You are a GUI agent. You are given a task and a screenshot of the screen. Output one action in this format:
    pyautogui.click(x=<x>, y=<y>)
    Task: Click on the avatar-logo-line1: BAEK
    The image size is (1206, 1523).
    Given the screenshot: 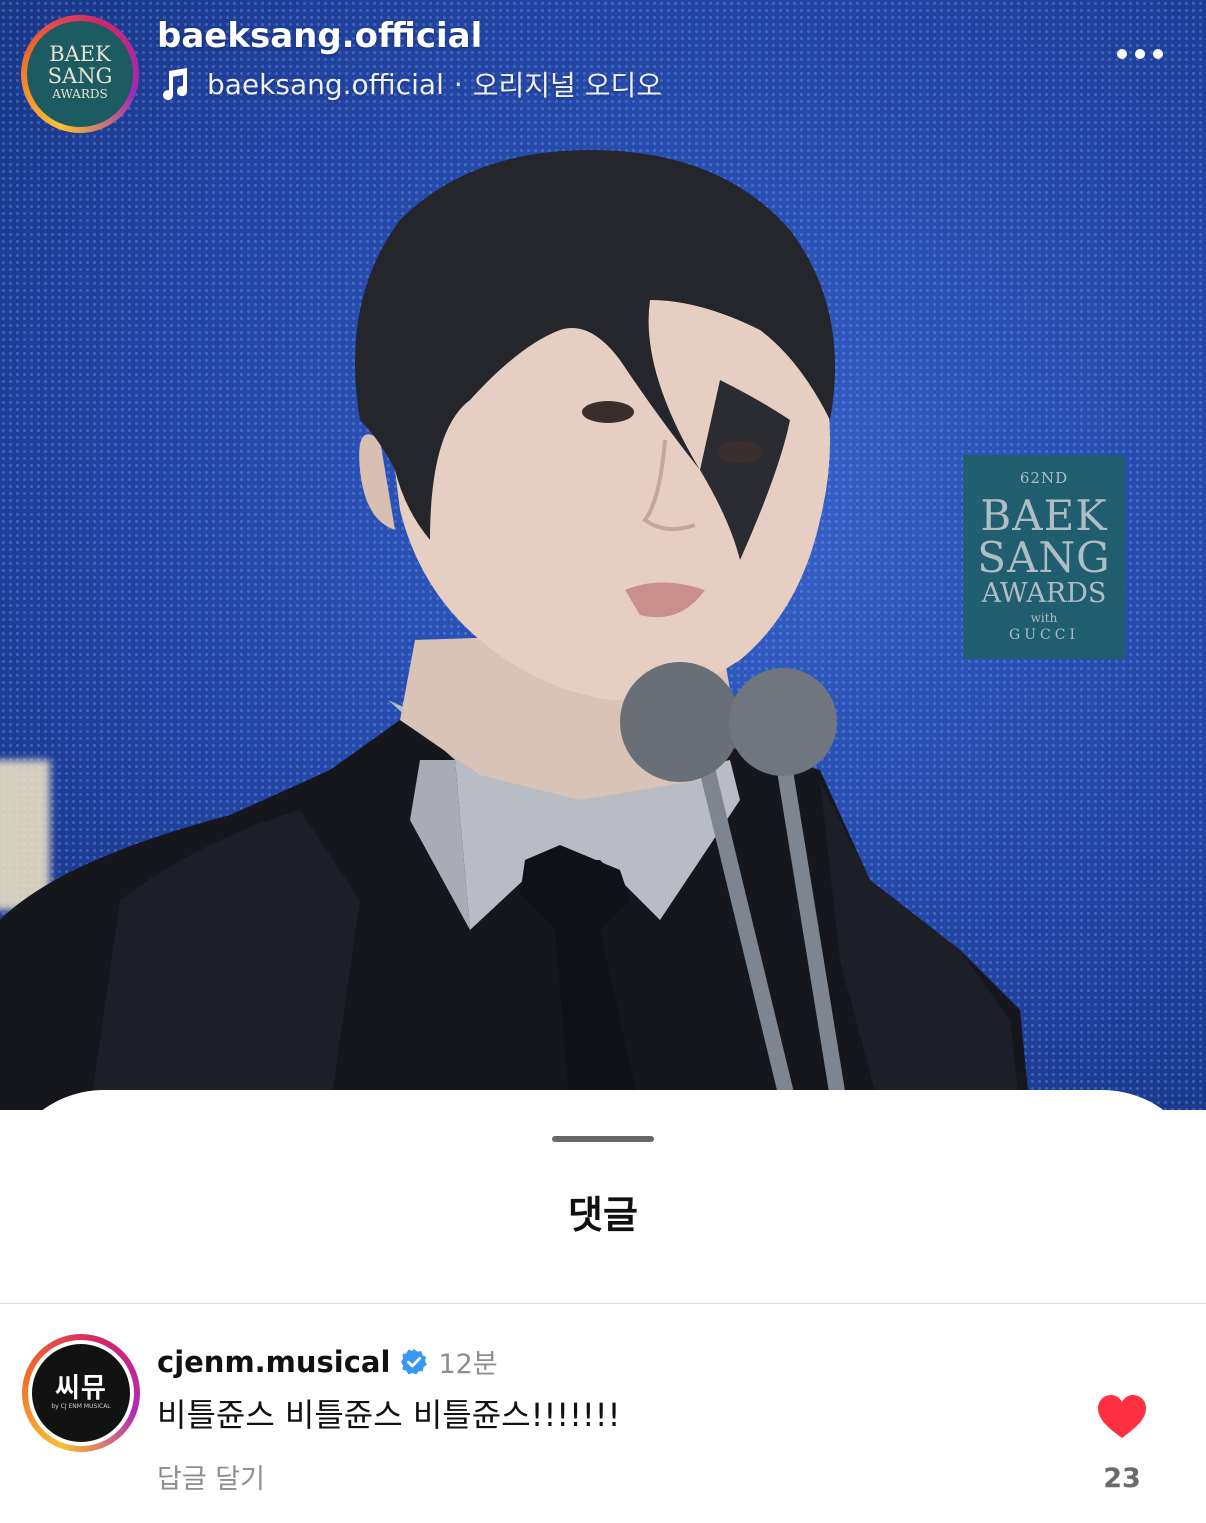 What is the action you would take?
    pyautogui.click(x=80, y=54)
    